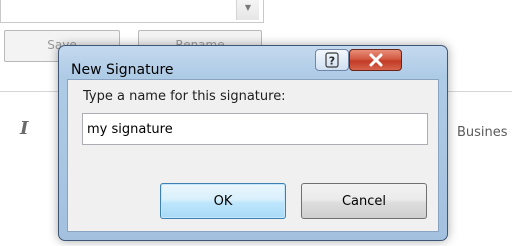 The image size is (512, 246). What do you see at coordinates (255, 129) in the screenshot?
I see `signature-name-input` at bounding box center [255, 129].